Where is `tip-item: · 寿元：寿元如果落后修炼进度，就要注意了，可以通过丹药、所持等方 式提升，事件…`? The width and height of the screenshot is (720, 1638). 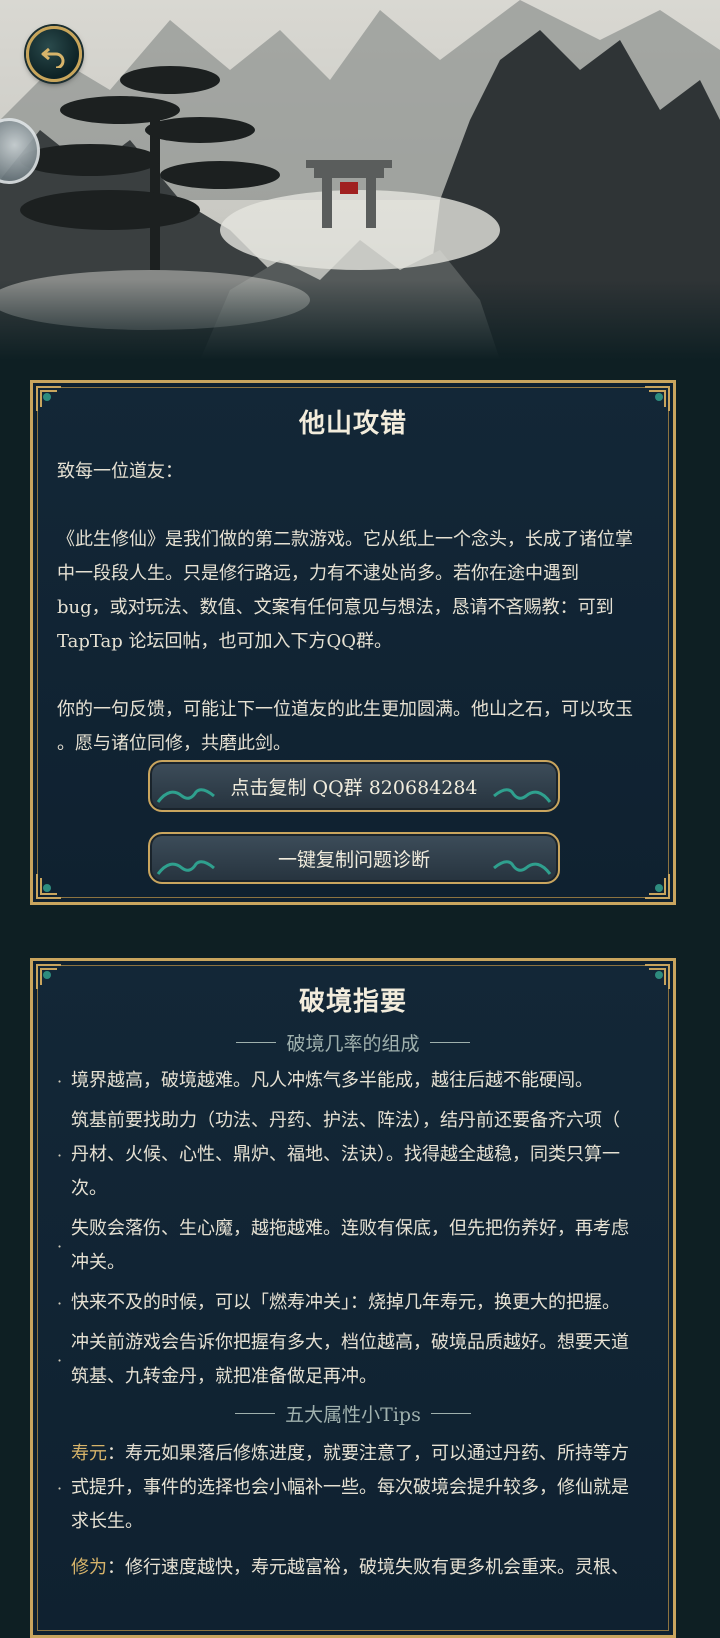 tip-item: · 寿元：寿元如果落后修炼进度，就要注意了，可以通过丹药、所持等方 式提升，事件… is located at coordinates (353, 1488).